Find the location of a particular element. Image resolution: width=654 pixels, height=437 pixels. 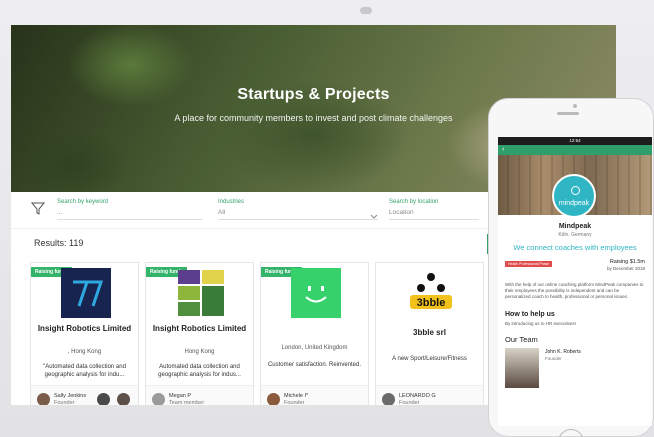

chevron-down-icon is located at coordinates (374, 217).